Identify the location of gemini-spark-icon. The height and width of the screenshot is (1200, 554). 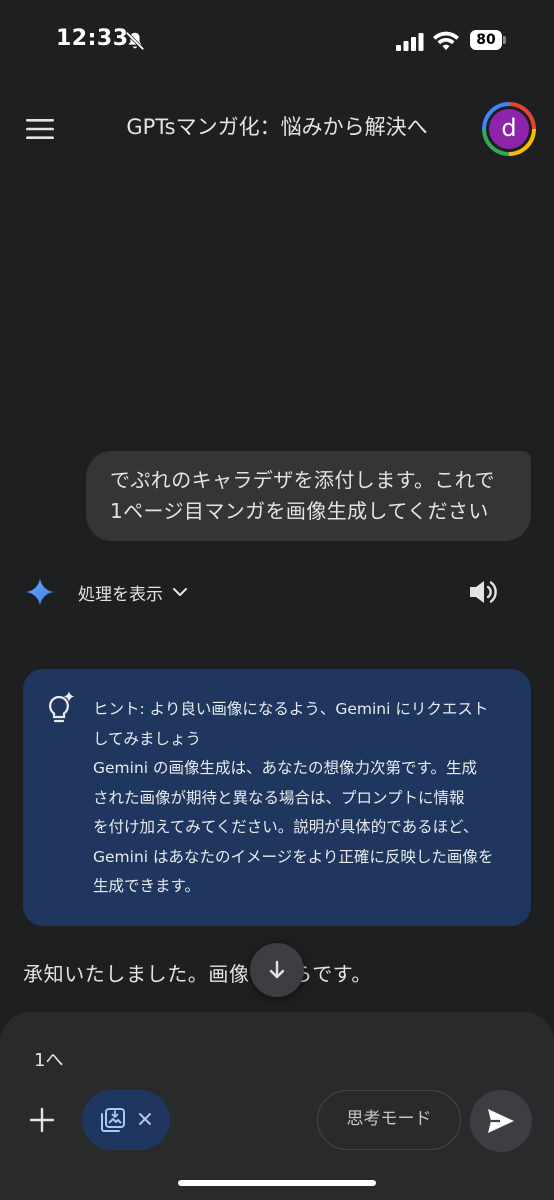
(40, 592).